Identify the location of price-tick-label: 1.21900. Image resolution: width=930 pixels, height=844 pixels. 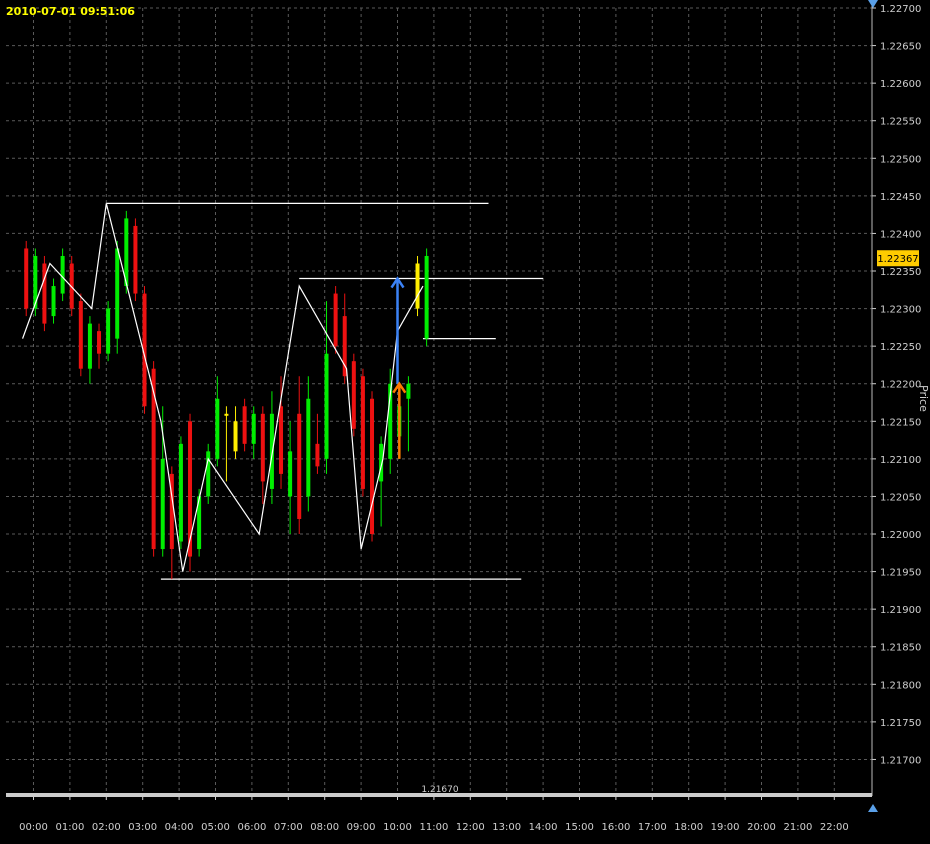
(900, 610).